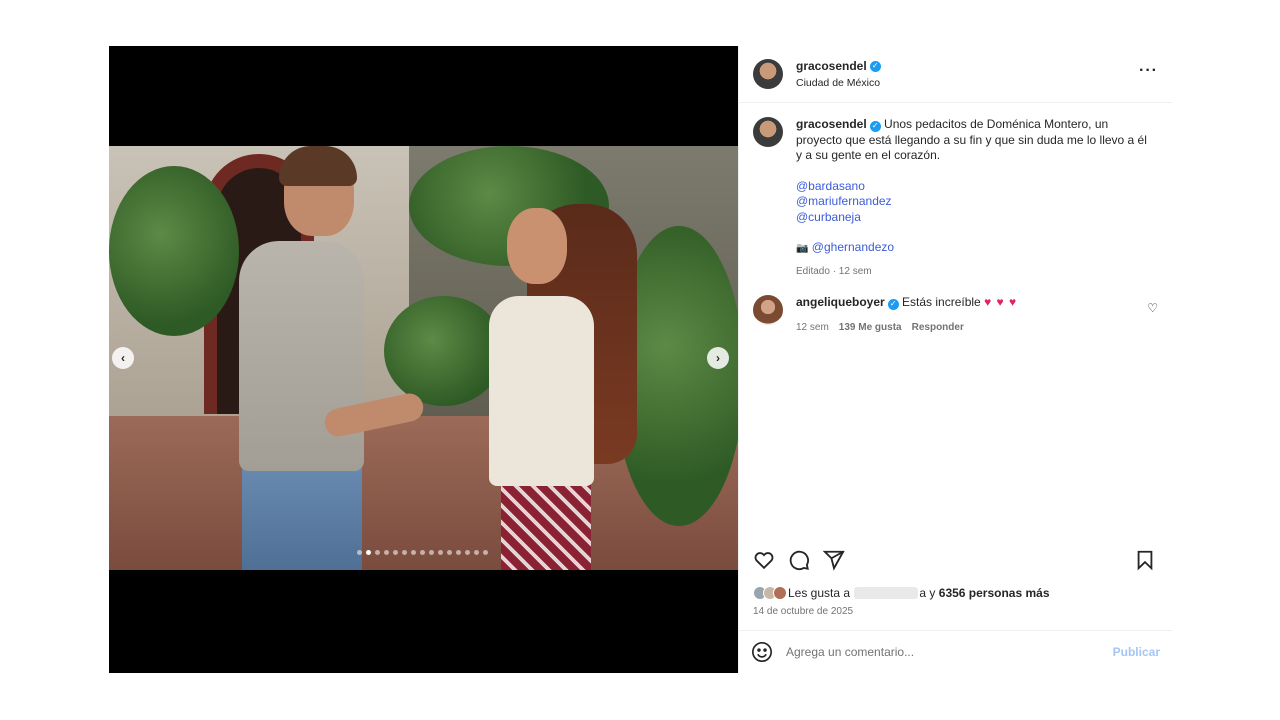 The image size is (1280, 720). I want to click on more-options-icon: ···, so click(1148, 71).